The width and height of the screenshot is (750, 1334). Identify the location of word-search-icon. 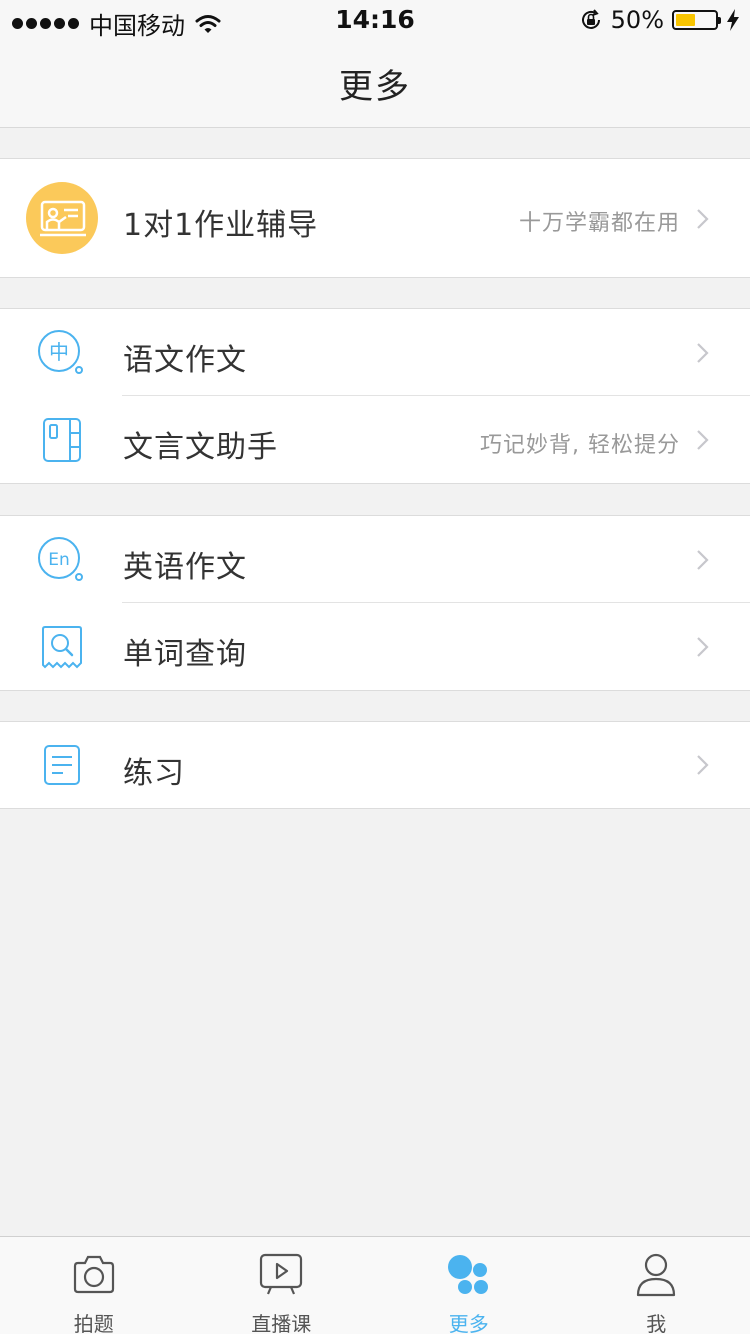
(62, 647).